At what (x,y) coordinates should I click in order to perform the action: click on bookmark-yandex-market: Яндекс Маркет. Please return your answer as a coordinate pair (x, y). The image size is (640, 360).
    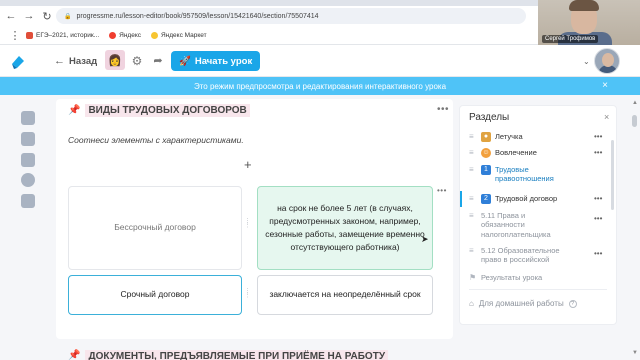
    Looking at the image, I should click on (178, 35).